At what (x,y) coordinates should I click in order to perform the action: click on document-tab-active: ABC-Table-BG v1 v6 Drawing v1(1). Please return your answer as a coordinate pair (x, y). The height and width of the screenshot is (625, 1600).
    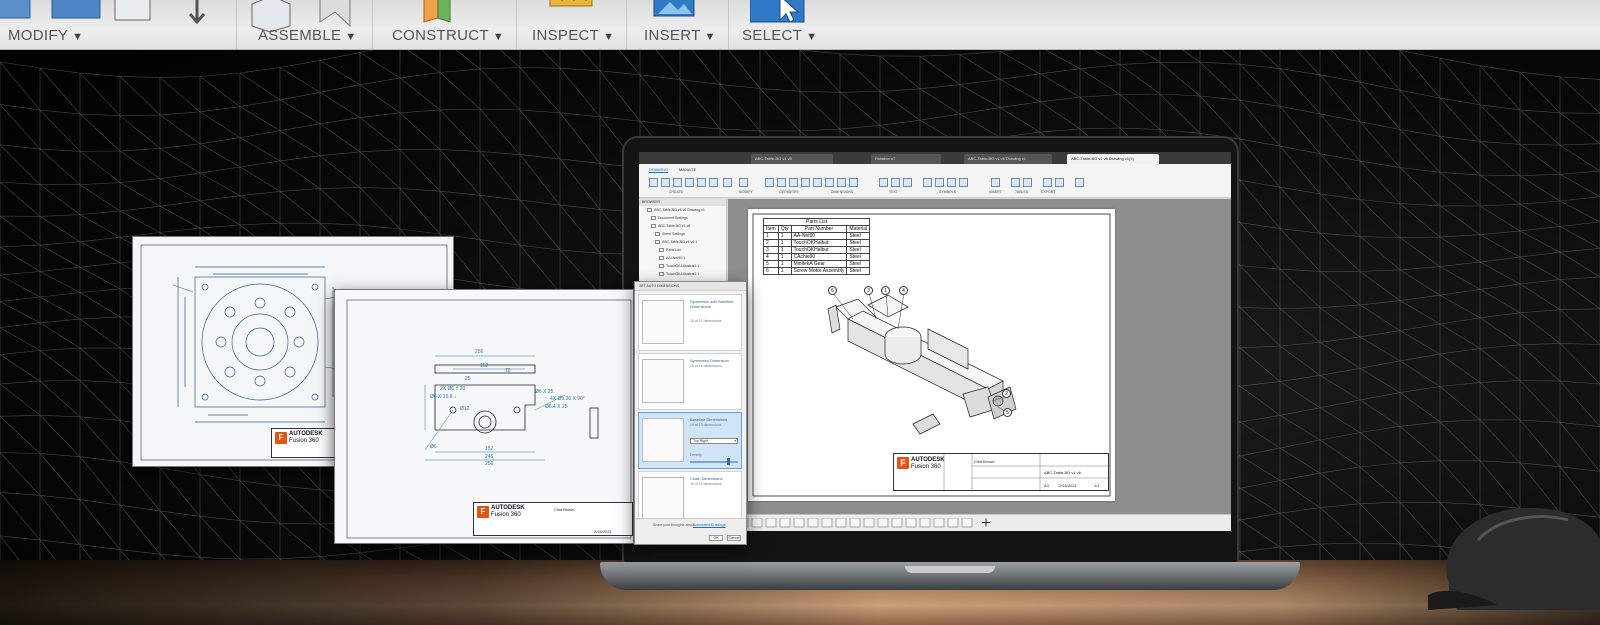
    Looking at the image, I should click on (1113, 159).